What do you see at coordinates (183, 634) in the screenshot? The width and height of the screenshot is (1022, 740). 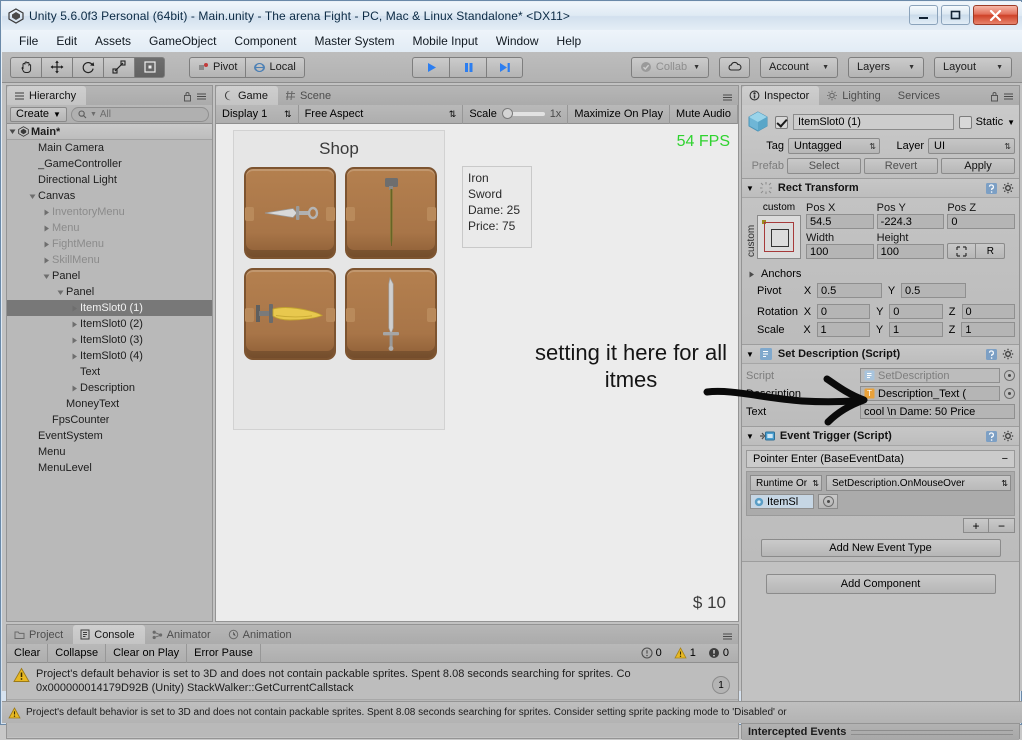 I see `tab-animator: Animator` at bounding box center [183, 634].